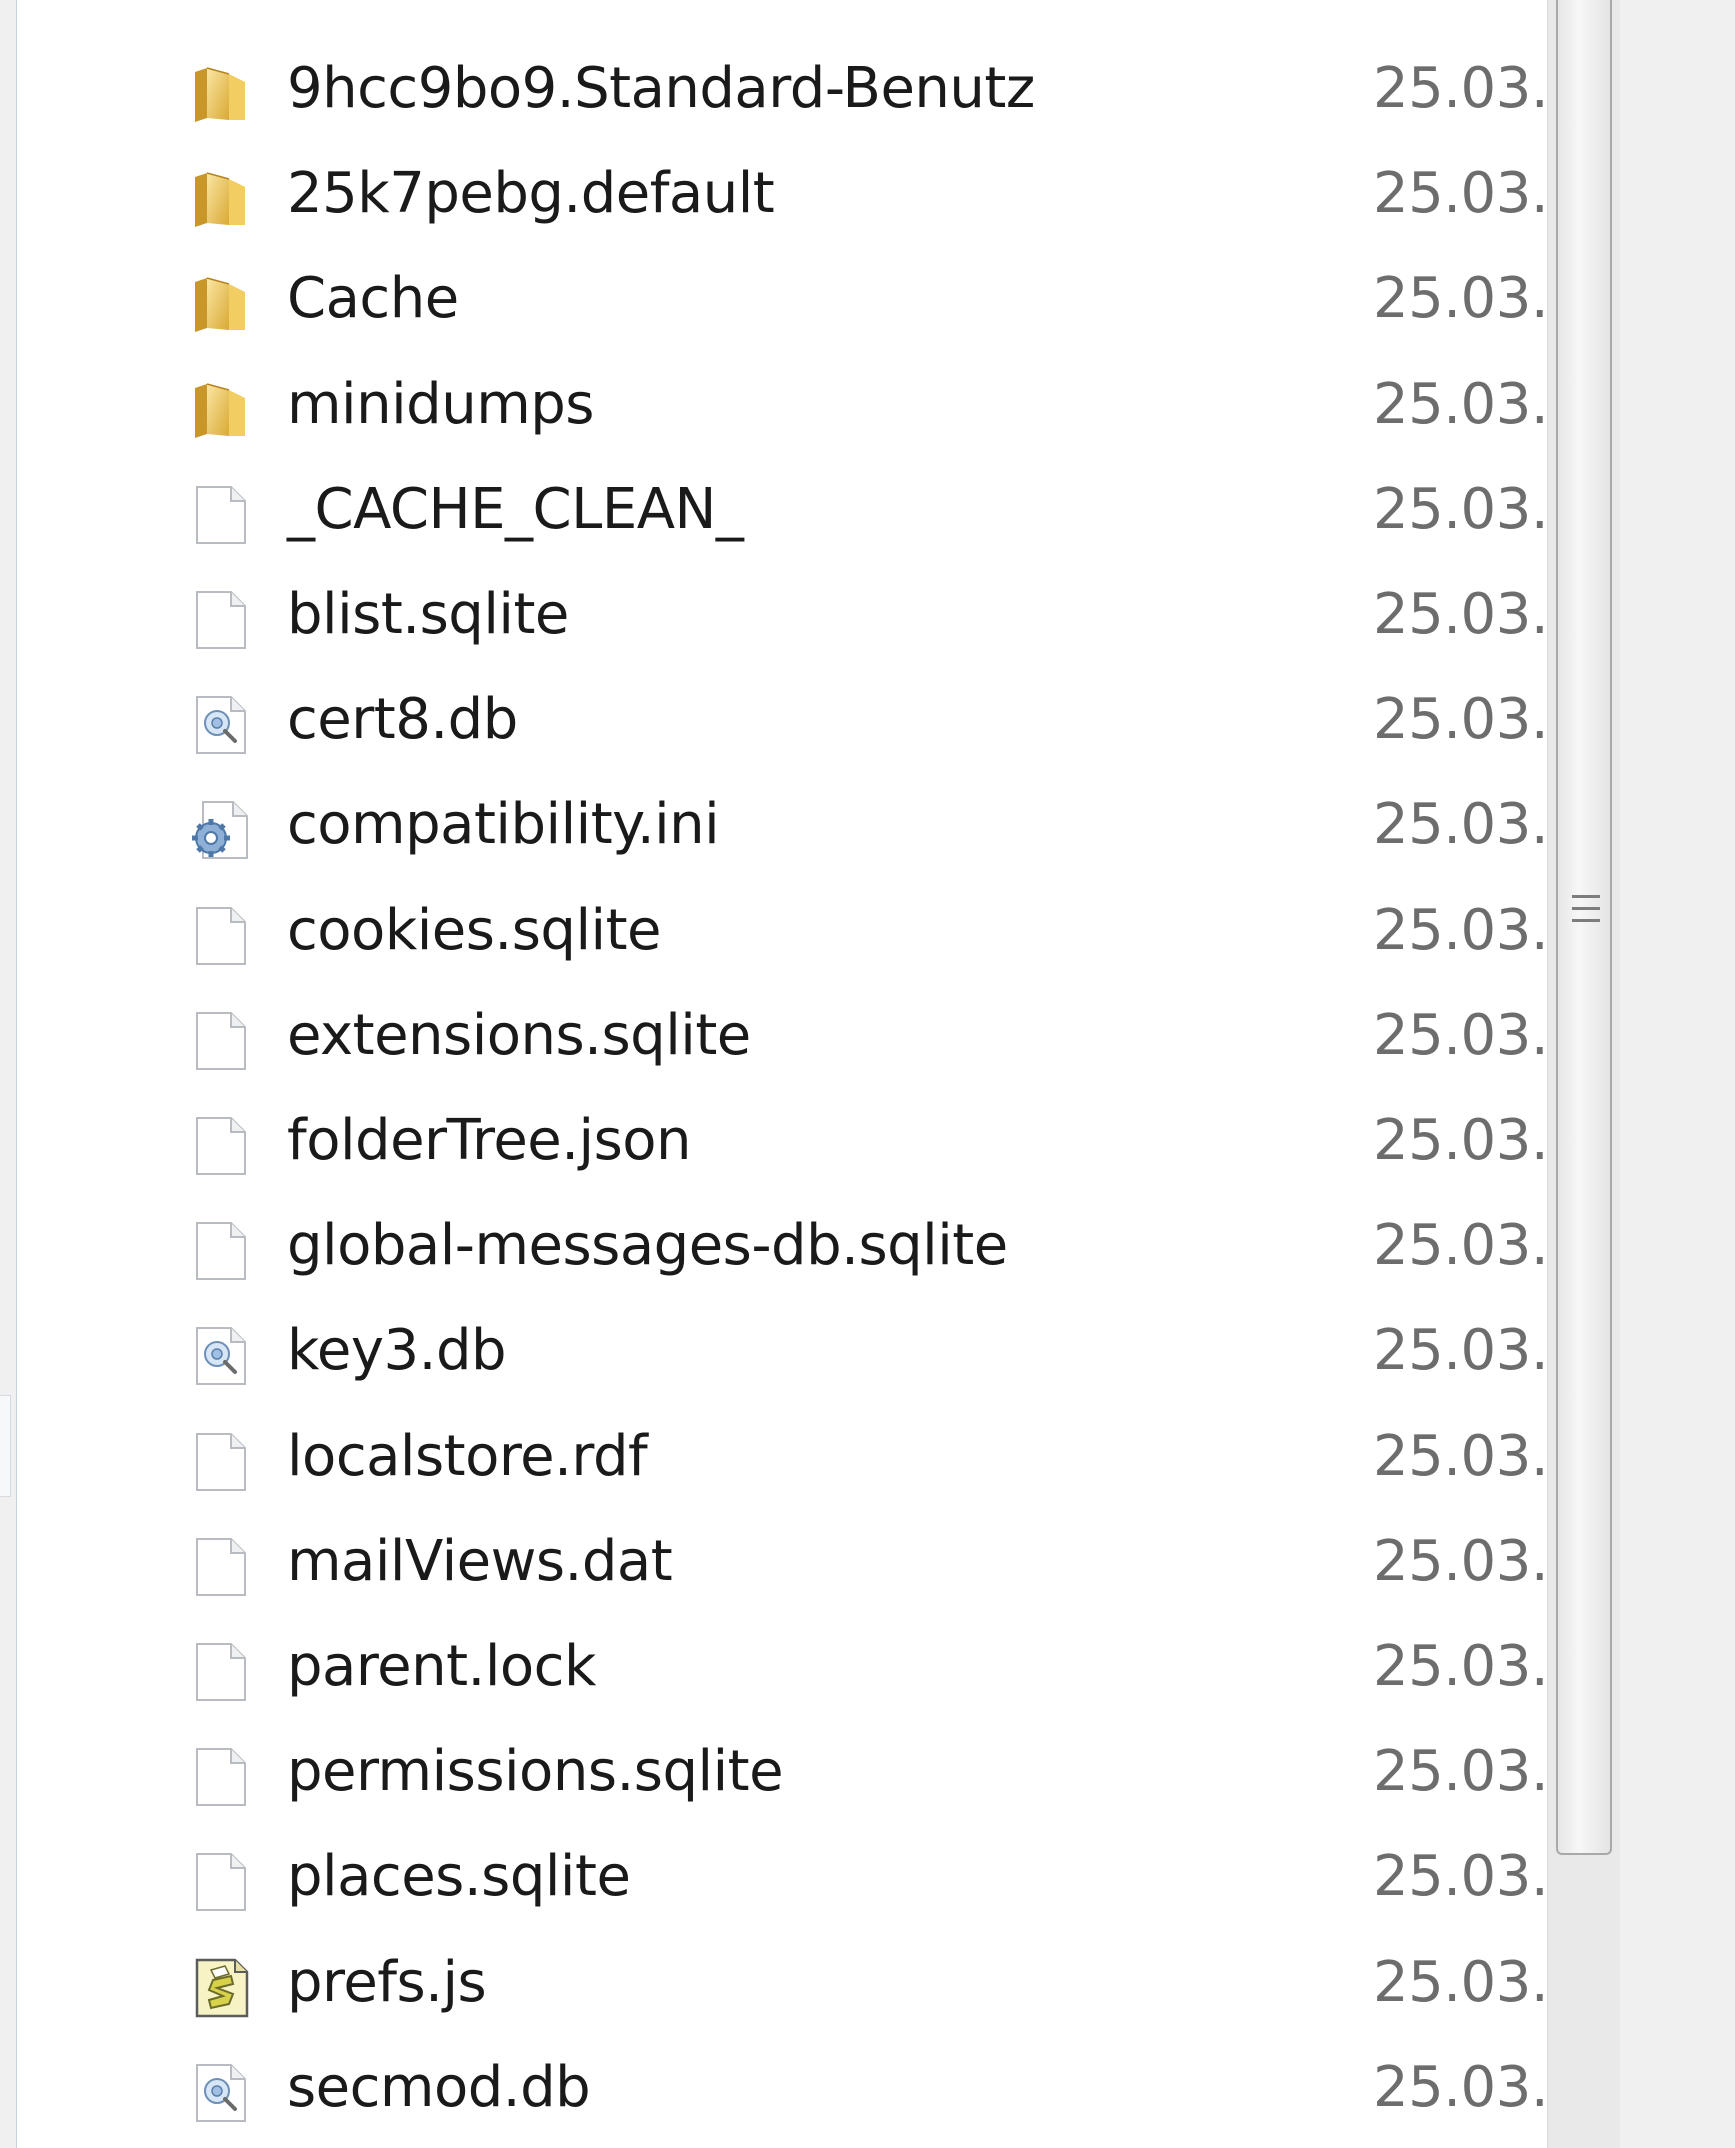 The image size is (1735, 2148). I want to click on file-name: places.sqlite, so click(459, 1877).